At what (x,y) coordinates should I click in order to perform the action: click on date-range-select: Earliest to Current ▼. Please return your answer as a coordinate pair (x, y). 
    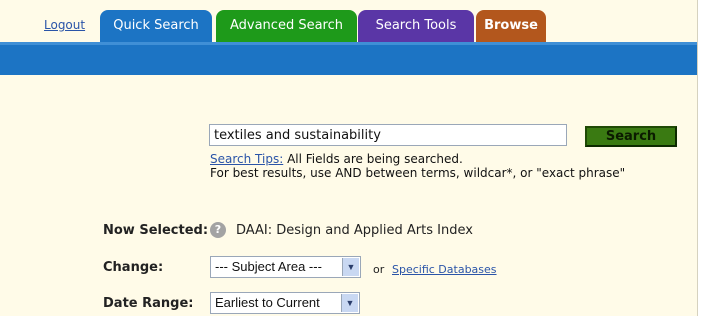
    Looking at the image, I should click on (285, 303).